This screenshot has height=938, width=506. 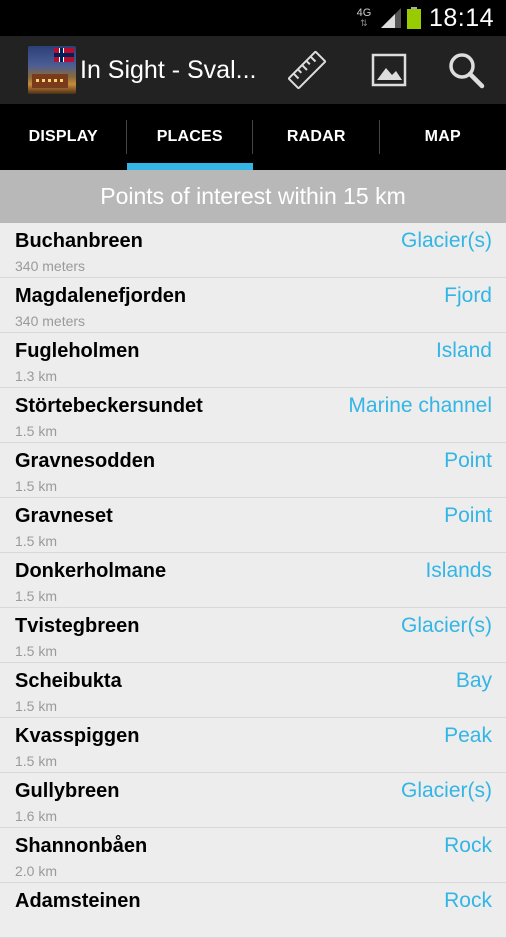 I want to click on place-distance: 2.0 km, so click(x=36, y=871).